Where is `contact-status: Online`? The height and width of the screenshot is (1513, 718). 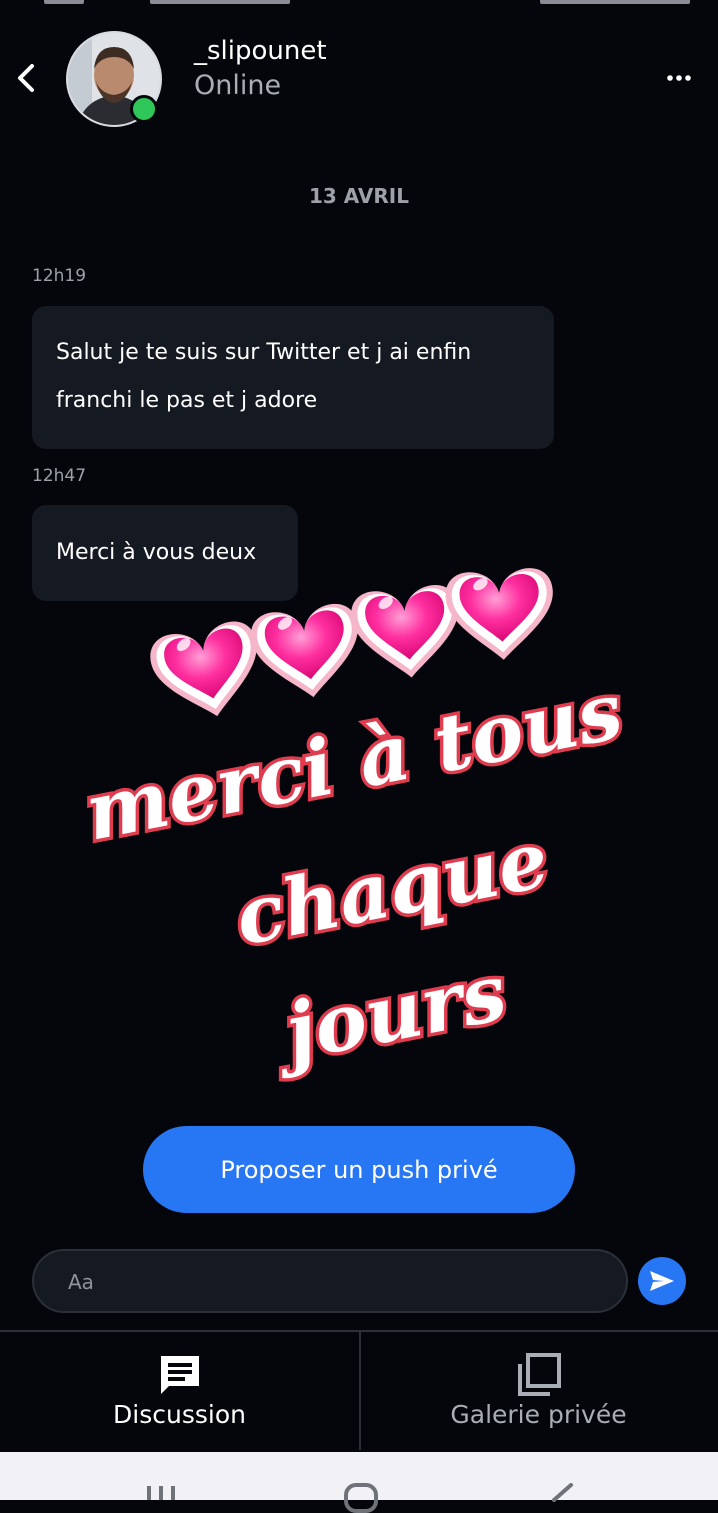
contact-status: Online is located at coordinates (238, 85).